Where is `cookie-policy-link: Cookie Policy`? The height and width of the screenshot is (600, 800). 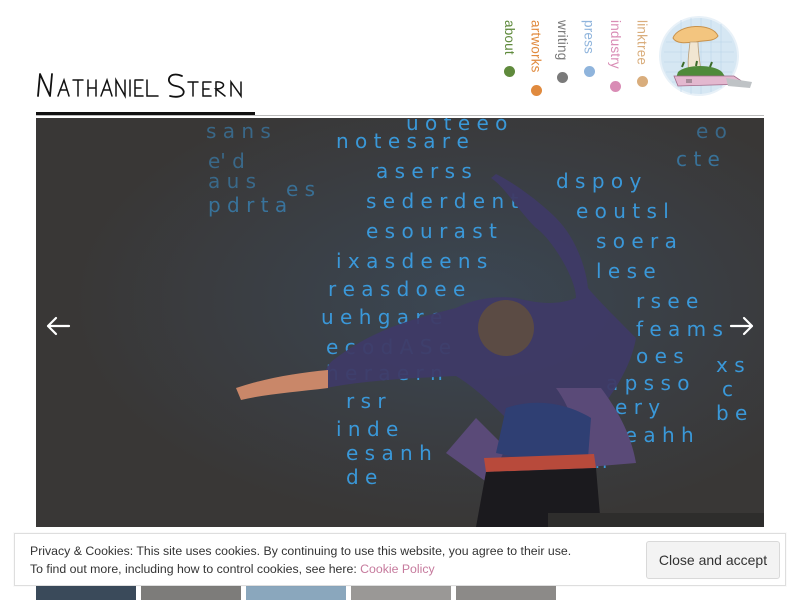 cookie-policy-link: Cookie Policy is located at coordinates (397, 569).